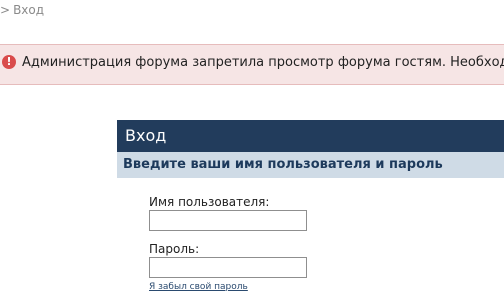  I want to click on password-input, so click(228, 267).